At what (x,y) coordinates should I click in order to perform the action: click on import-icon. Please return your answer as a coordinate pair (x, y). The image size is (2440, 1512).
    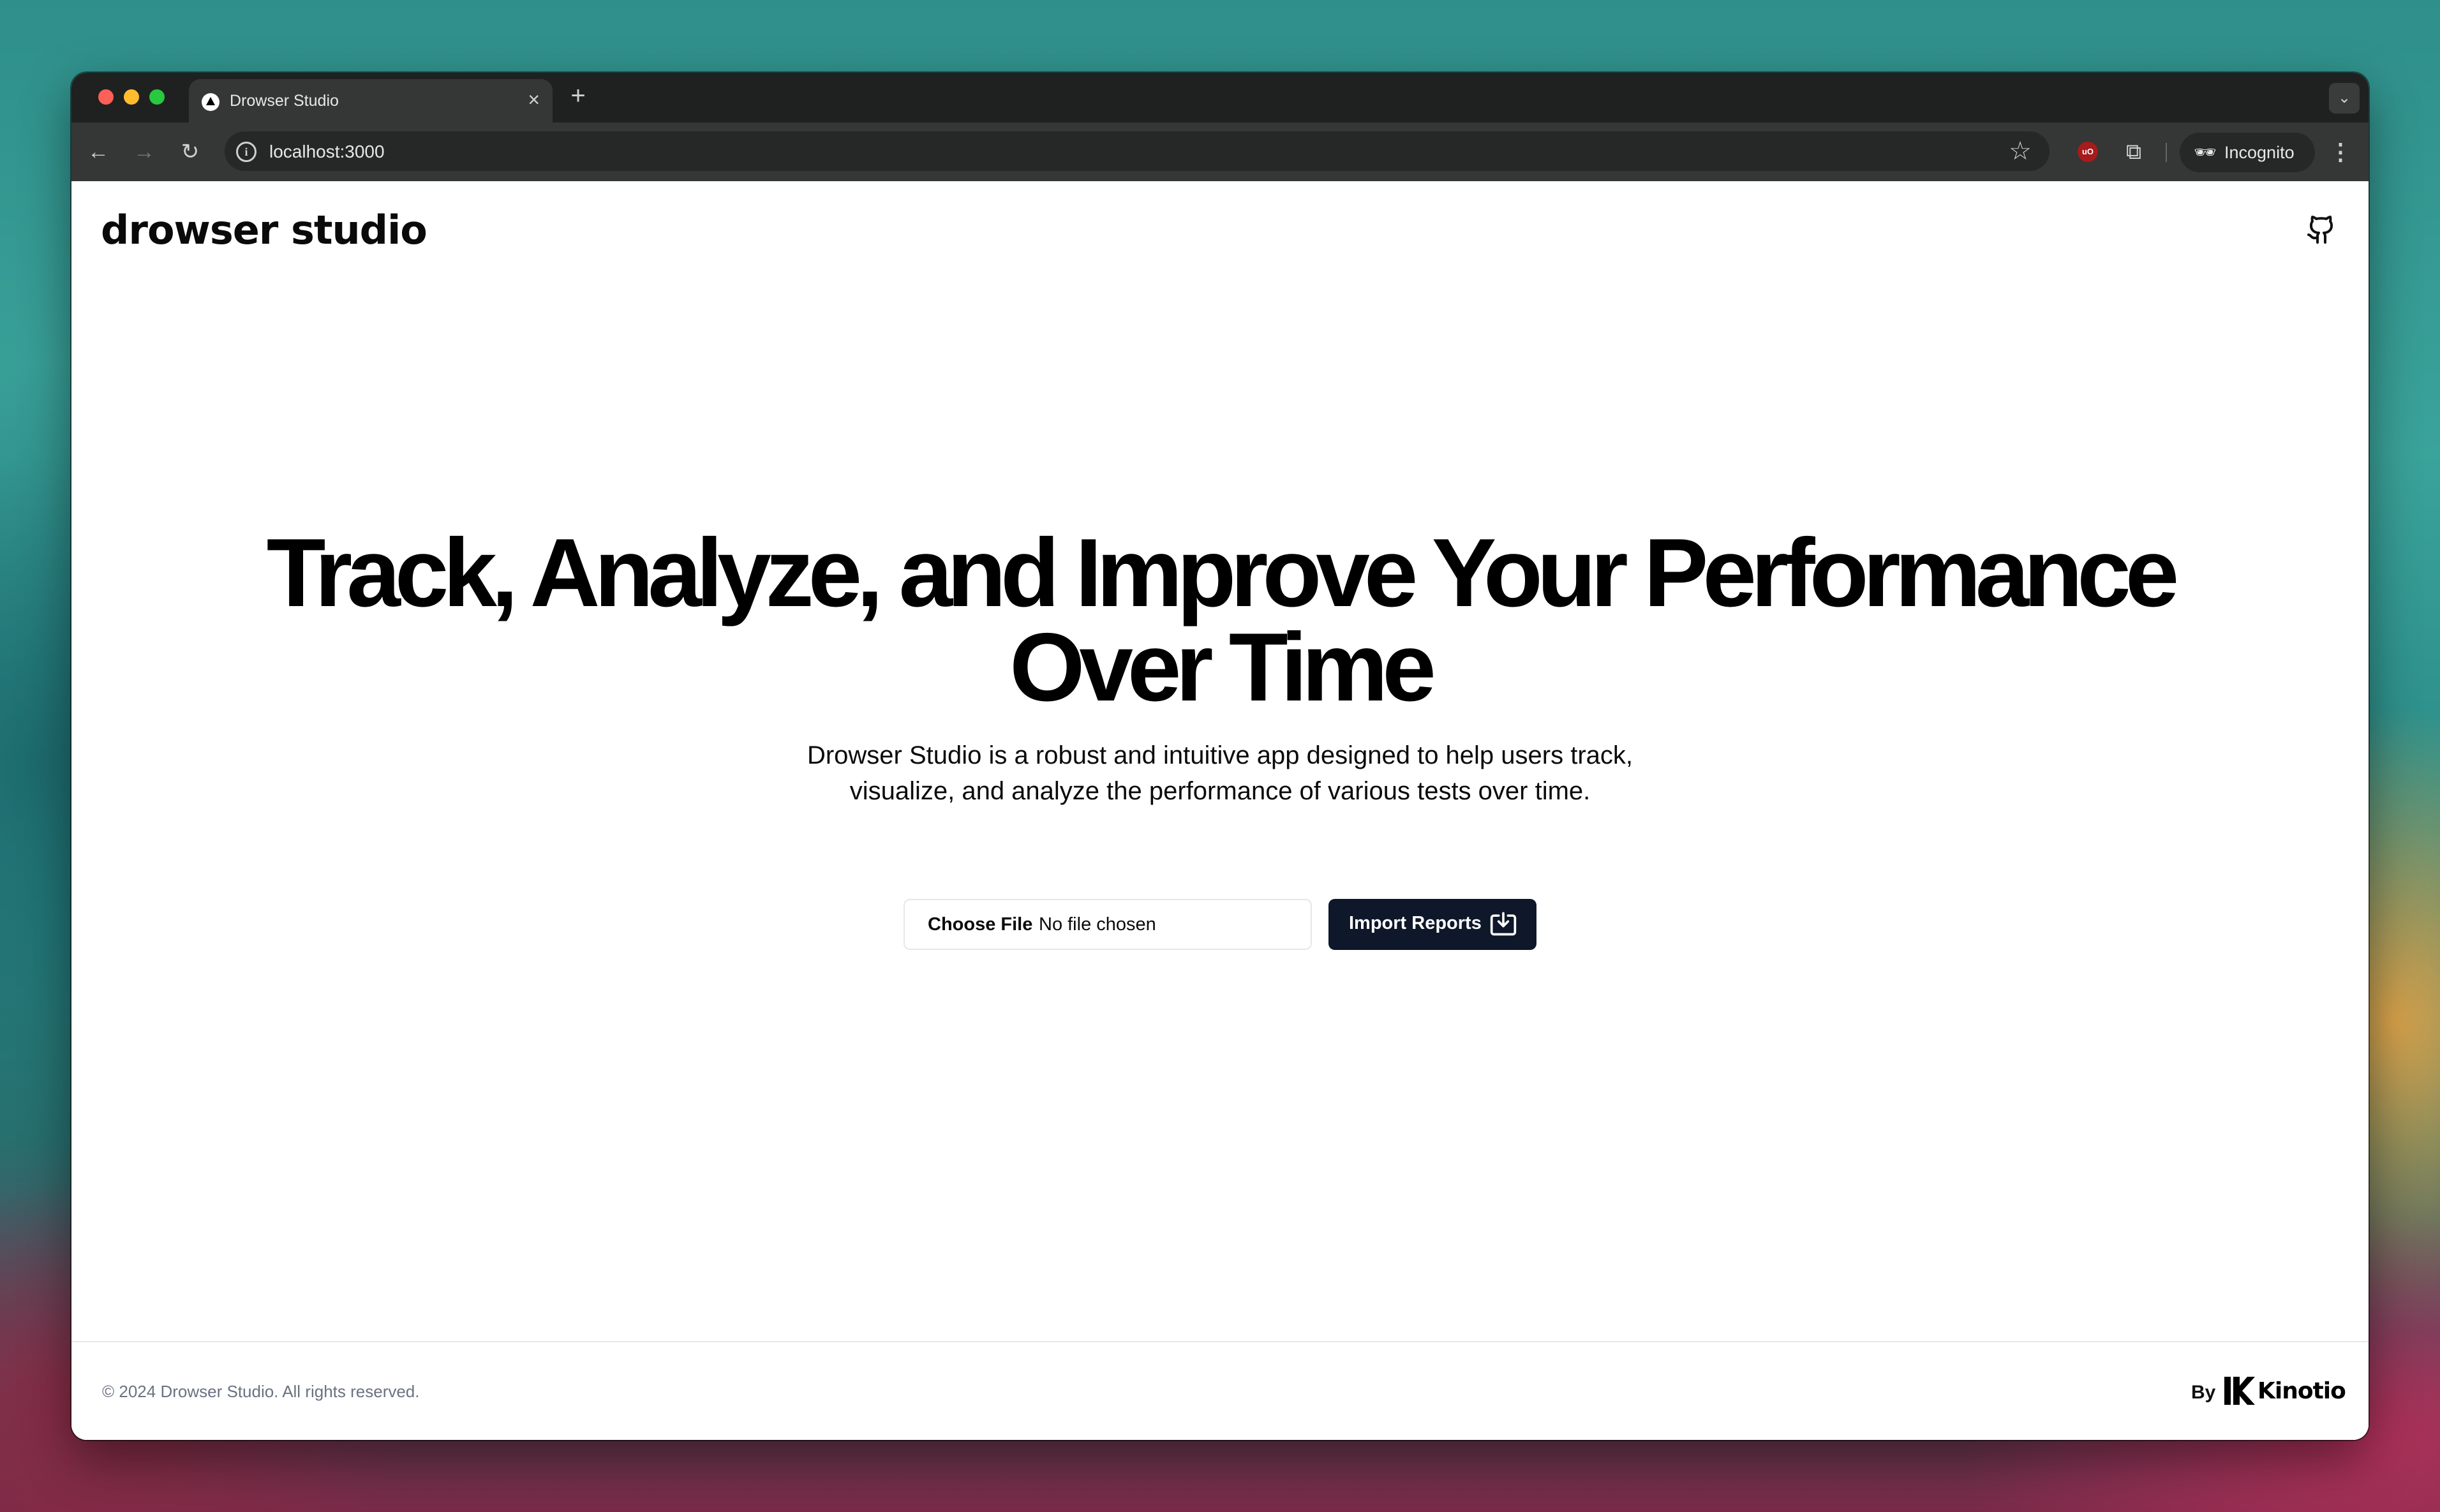
    Looking at the image, I should click on (1503, 924).